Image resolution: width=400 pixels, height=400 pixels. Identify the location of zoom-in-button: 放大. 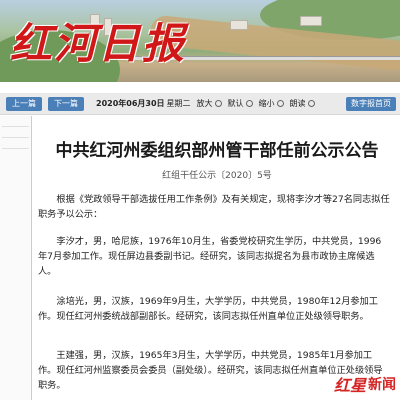
(209, 103).